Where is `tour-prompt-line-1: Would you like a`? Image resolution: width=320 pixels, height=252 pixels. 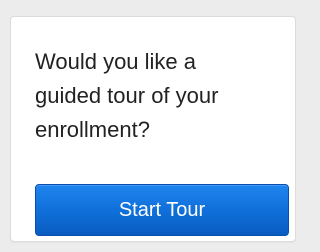 tour-prompt-line-1: Would you like a is located at coordinates (116, 61).